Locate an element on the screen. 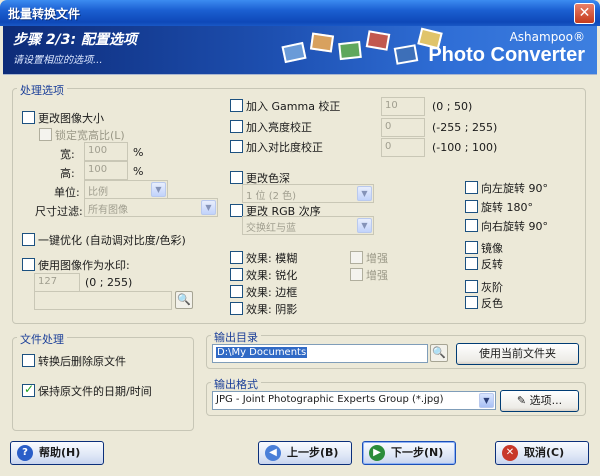  keep-date-label: 保持原文件的日期/时间 is located at coordinates (95, 391).